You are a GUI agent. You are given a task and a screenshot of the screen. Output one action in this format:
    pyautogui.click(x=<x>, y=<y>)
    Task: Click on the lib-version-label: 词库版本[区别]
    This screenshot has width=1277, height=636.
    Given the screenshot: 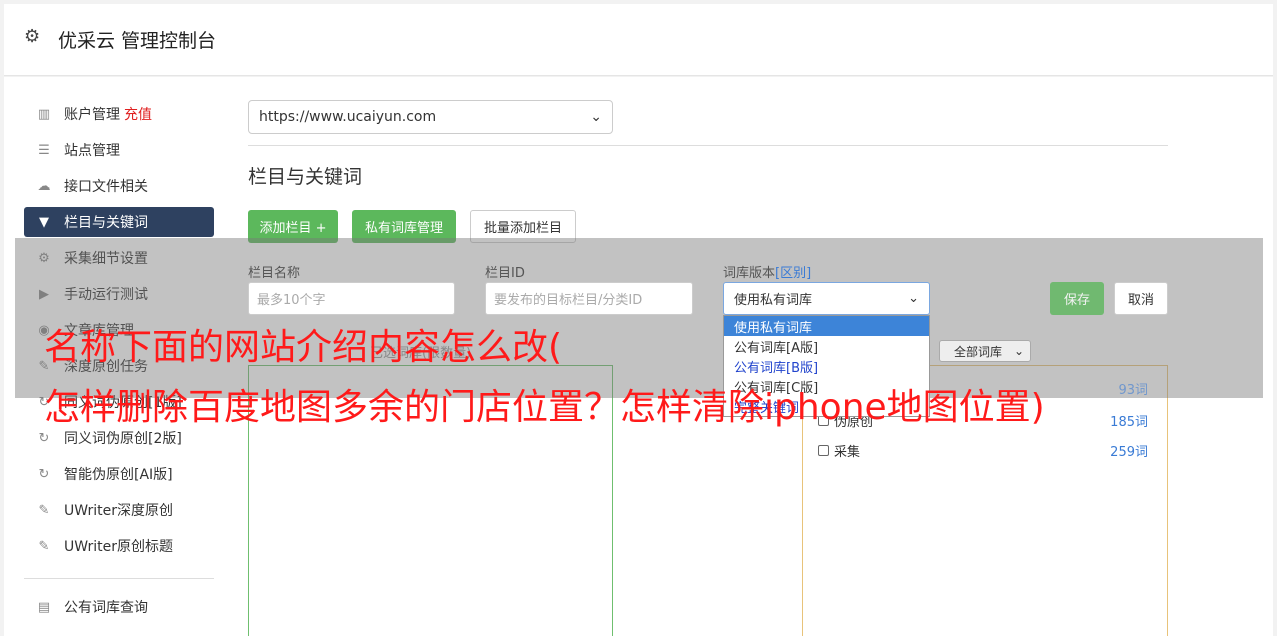 What is the action you would take?
    pyautogui.click(x=767, y=271)
    